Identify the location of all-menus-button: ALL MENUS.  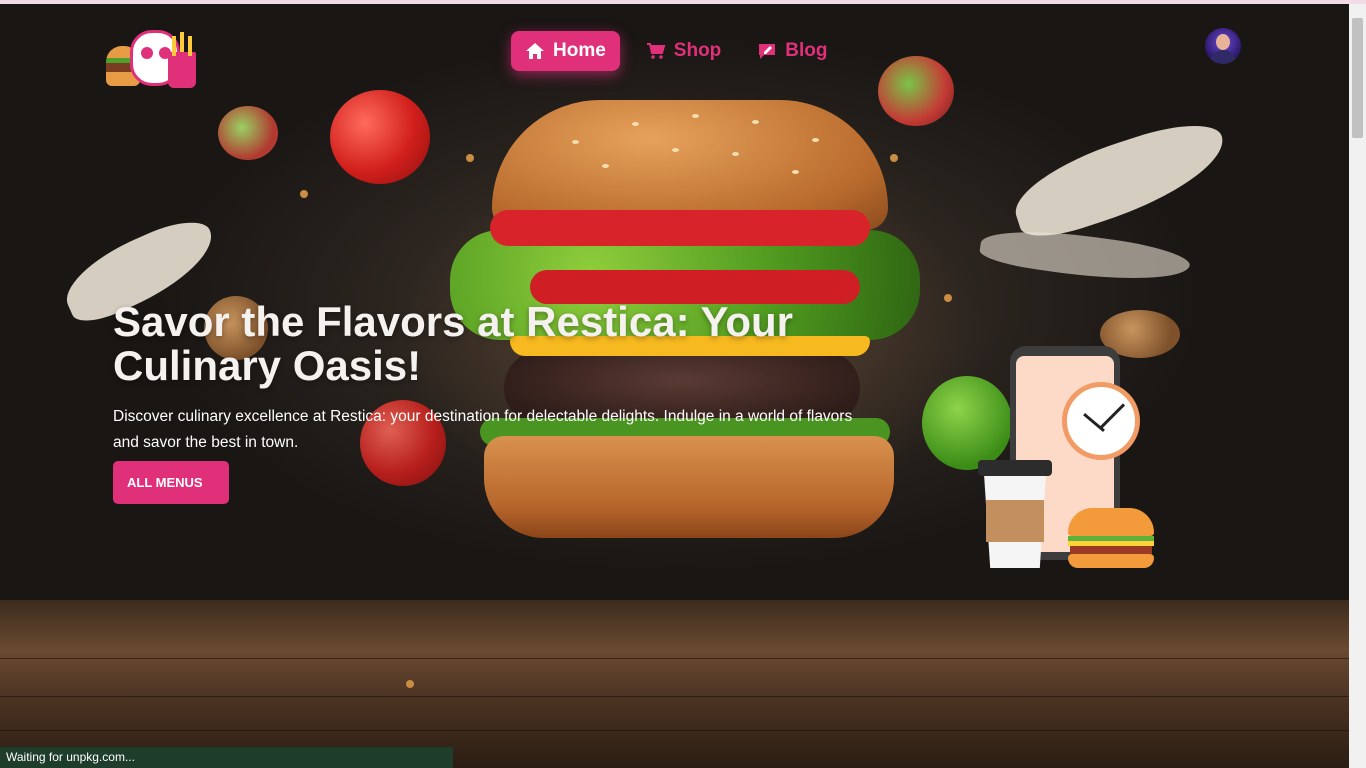
(171, 482).